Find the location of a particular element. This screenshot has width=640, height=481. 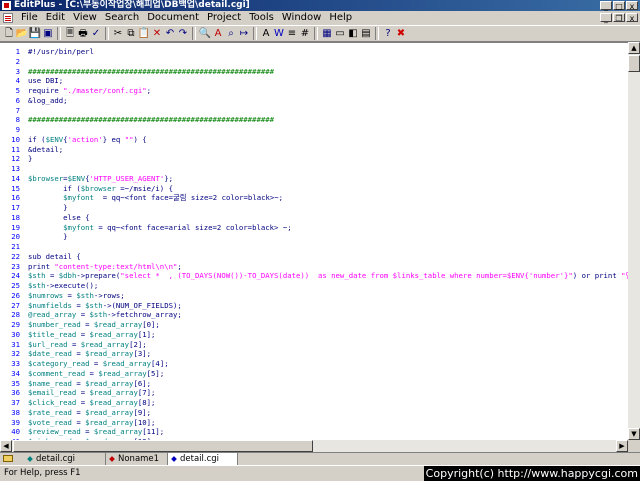

print-icon: 🖶 is located at coordinates (83, 34).